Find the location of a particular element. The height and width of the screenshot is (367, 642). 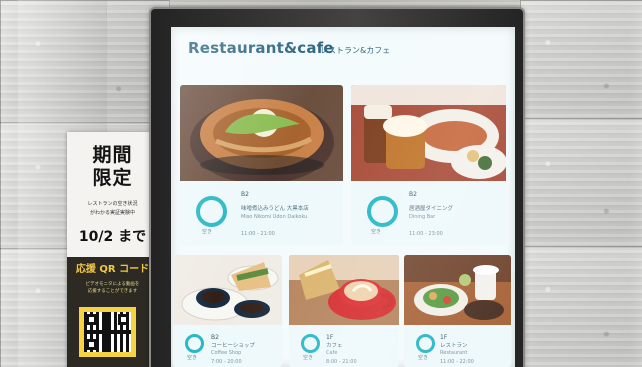

promo-title: 期間 限定 is located at coordinates (112, 166).